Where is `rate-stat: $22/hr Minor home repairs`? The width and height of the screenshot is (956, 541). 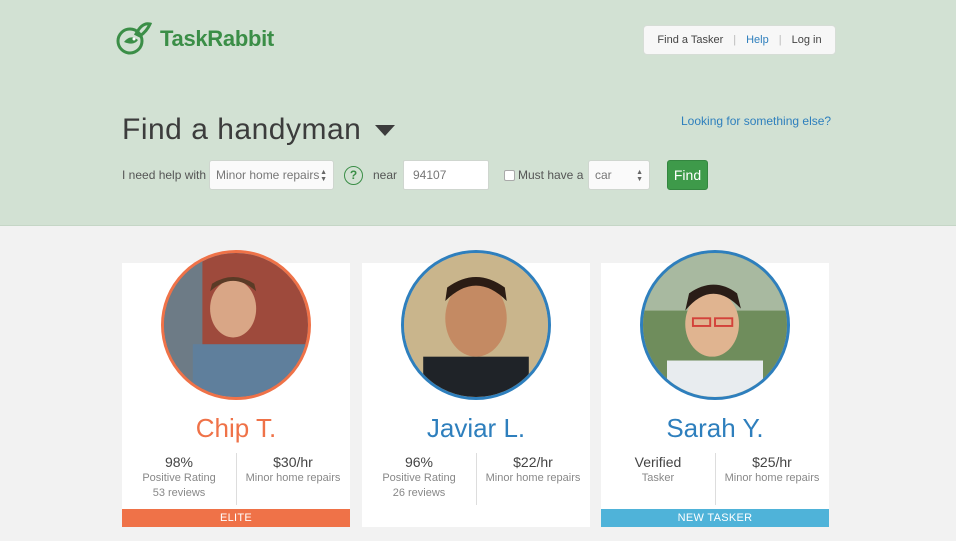 rate-stat: $22/hr Minor home repairs is located at coordinates (533, 480).